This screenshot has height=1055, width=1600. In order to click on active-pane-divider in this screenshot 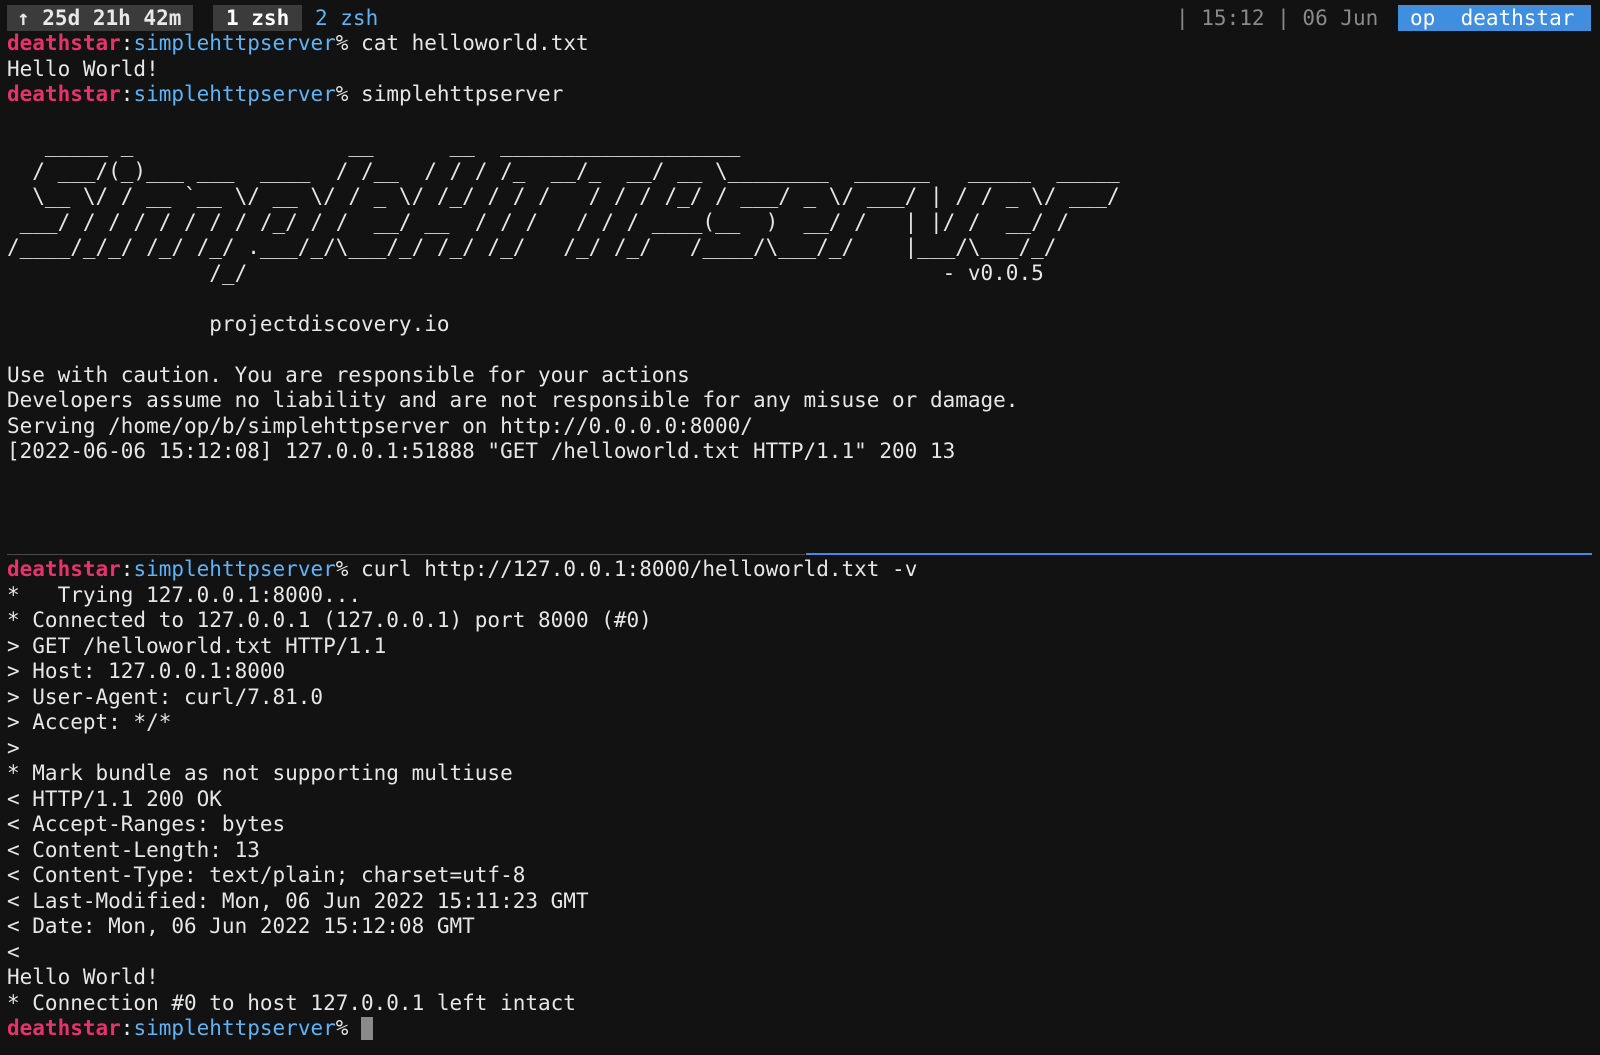, I will do `click(1199, 554)`.